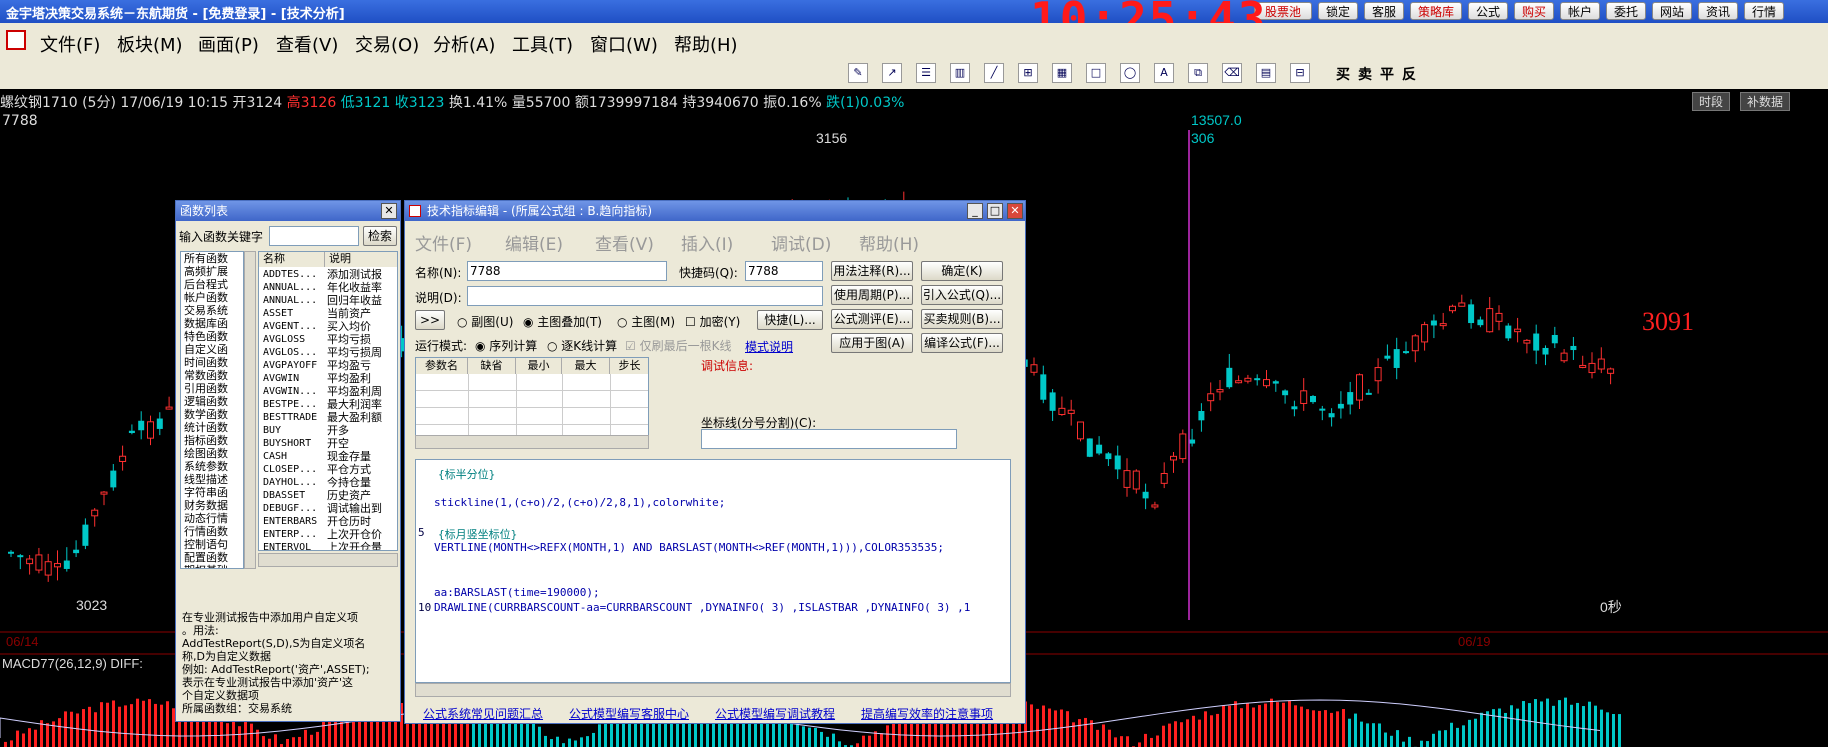 This screenshot has height=747, width=1828. Describe the element at coordinates (213, 271) in the screenshot. I see `category-item: 高频扩展` at that location.